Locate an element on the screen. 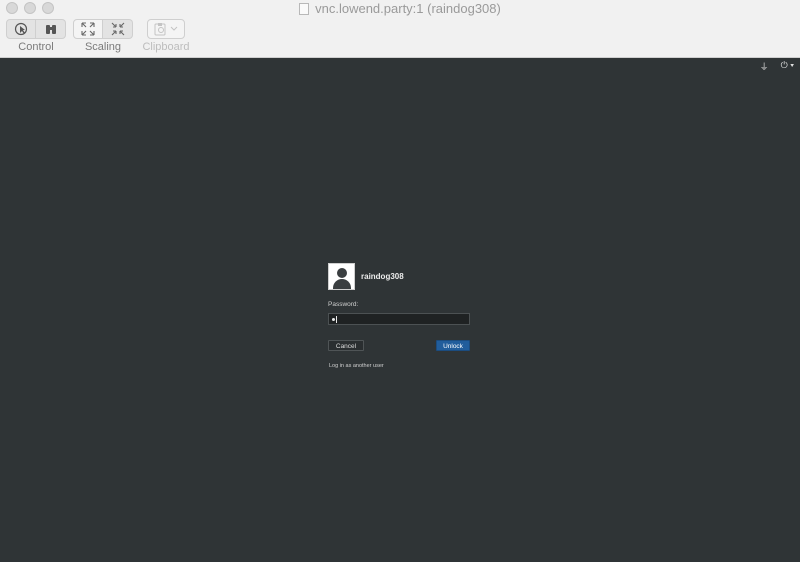 This screenshot has height=562, width=800. control-group is located at coordinates (36, 29).